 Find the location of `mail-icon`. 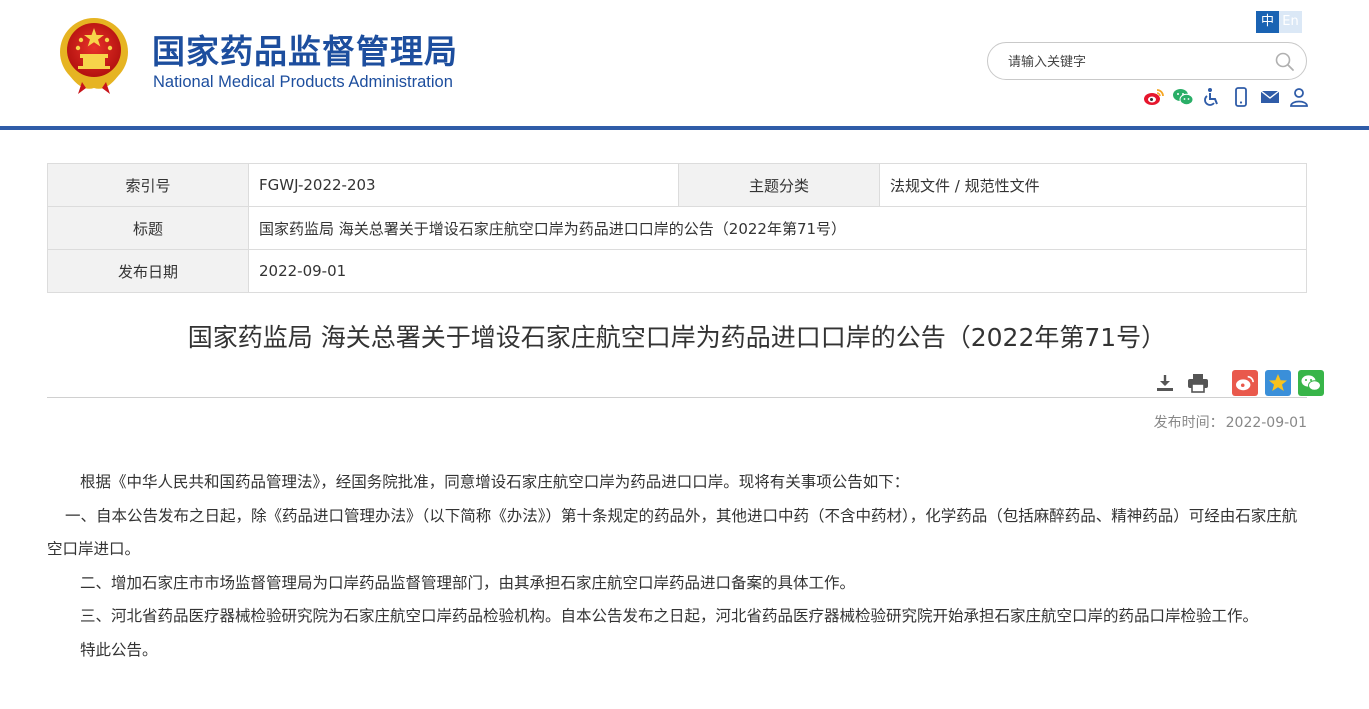

mail-icon is located at coordinates (1270, 97).